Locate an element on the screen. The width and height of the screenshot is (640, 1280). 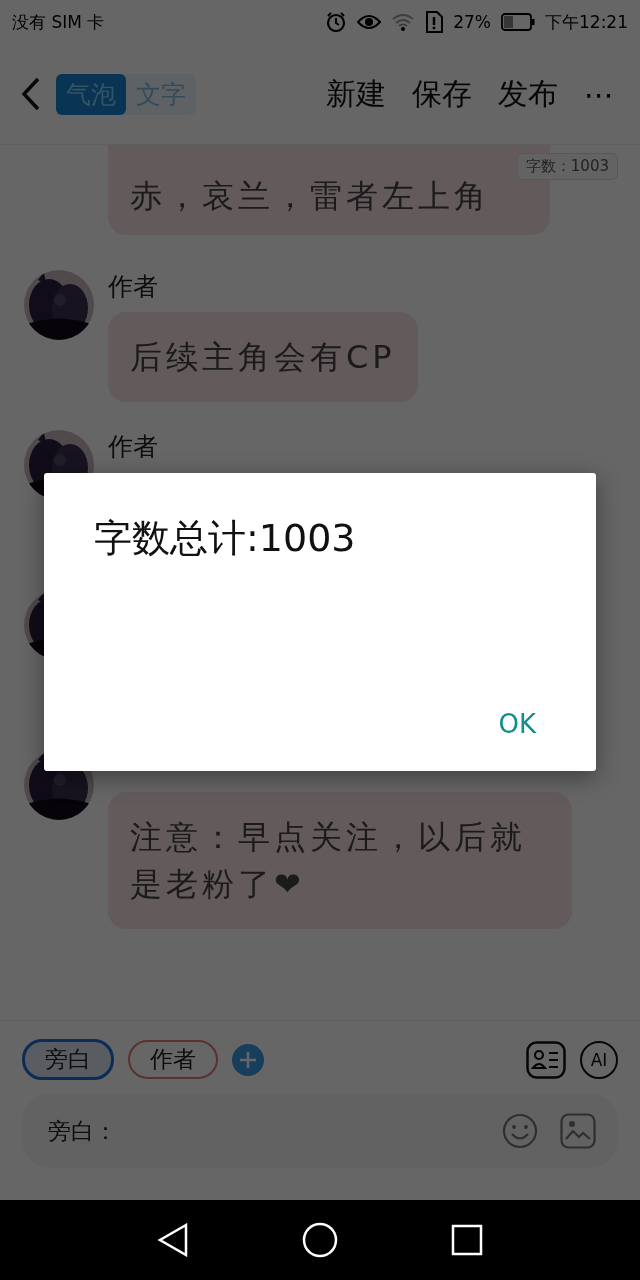
action-button: 保存 is located at coordinates (442, 94).